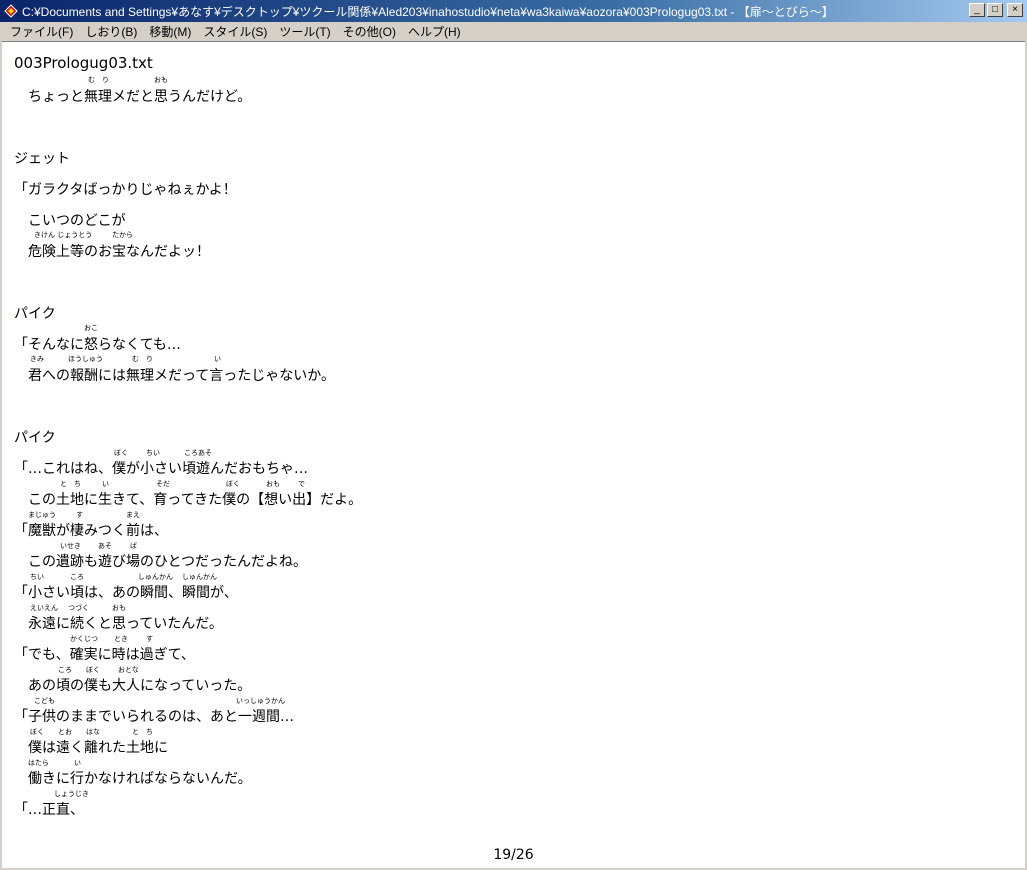 The width and height of the screenshot is (1027, 870). Describe the element at coordinates (84, 639) in the screenshot. I see `ruby-text: かくじつ` at that location.